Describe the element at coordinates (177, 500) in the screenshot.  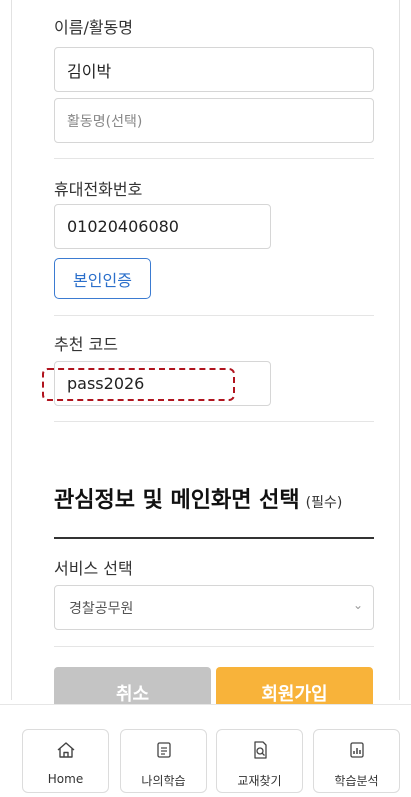
I see `section-title-text: 관심정보 및 메인화면 선택` at that location.